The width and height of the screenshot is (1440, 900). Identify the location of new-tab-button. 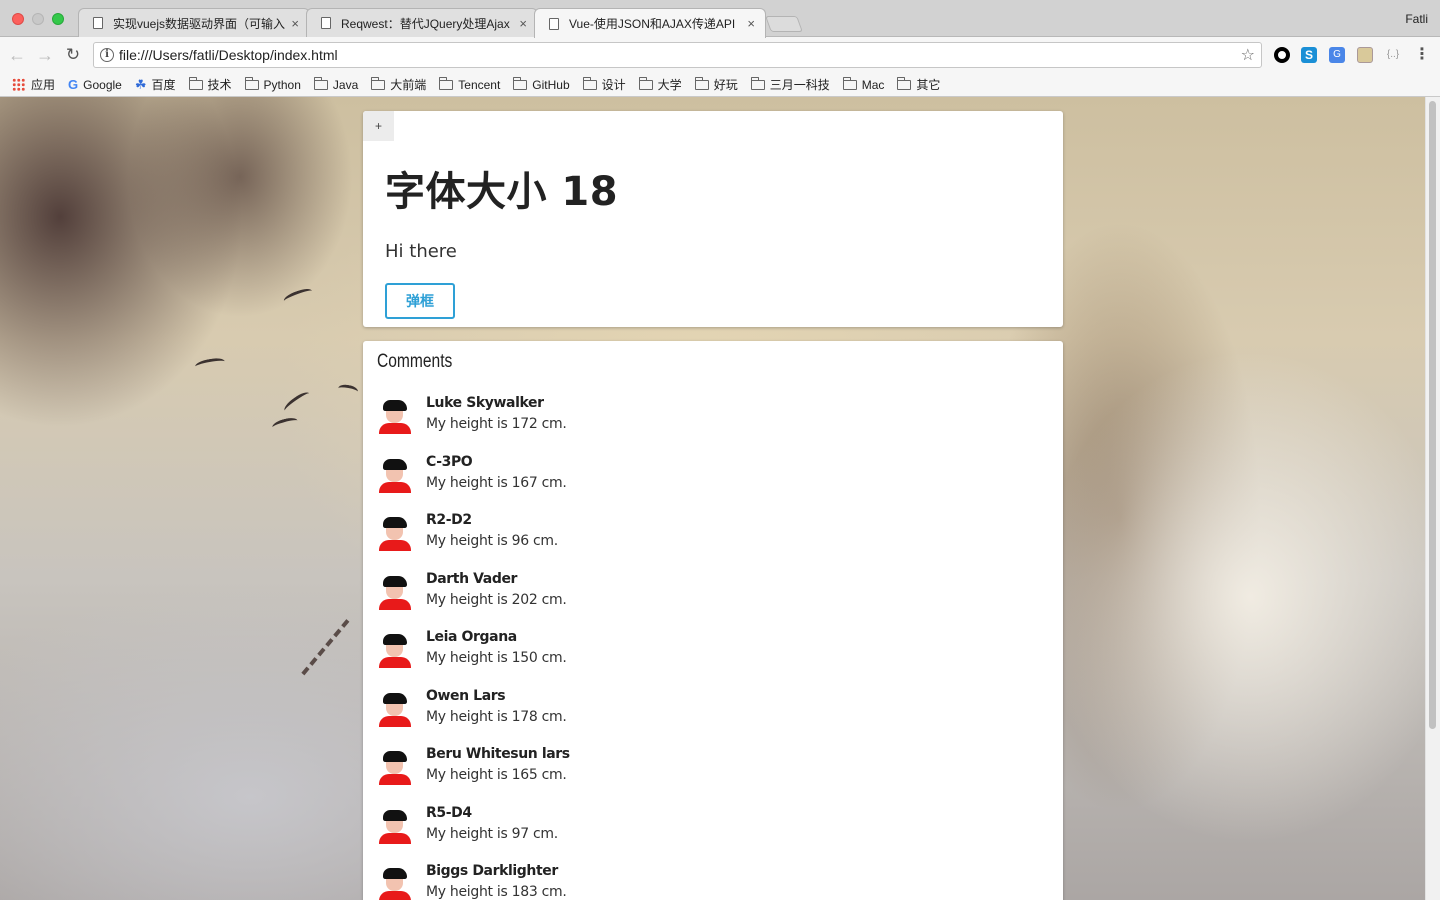
(784, 24).